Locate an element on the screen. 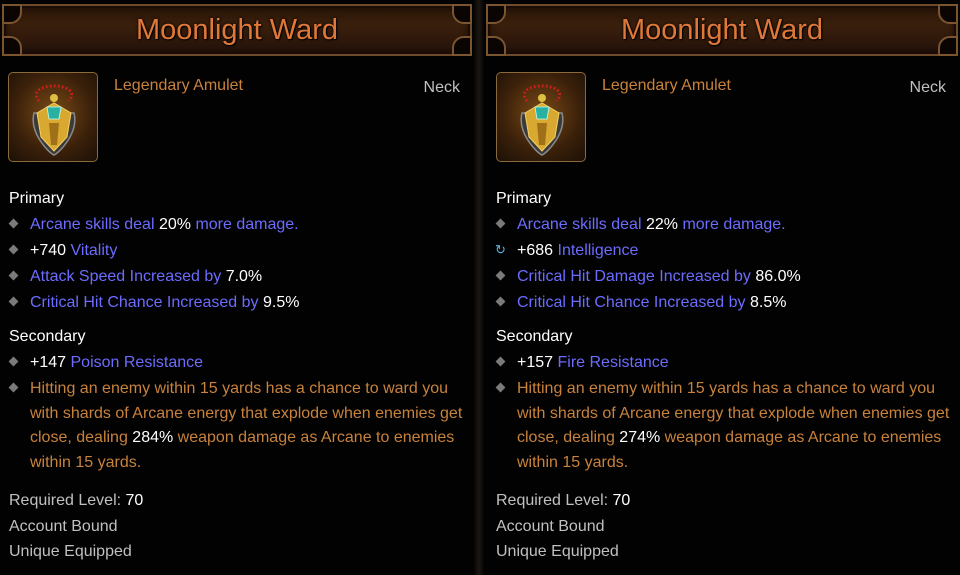  primary-stat: ↻ +686 Intelligence is located at coordinates (567, 250).